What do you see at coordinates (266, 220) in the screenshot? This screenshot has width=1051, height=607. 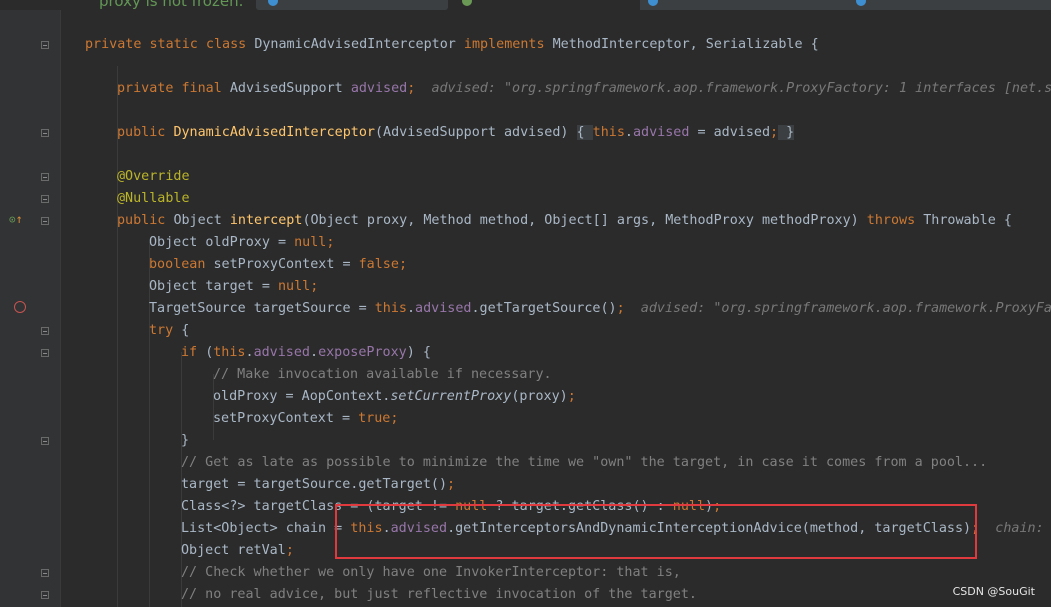 I see `method-name: intercept` at bounding box center [266, 220].